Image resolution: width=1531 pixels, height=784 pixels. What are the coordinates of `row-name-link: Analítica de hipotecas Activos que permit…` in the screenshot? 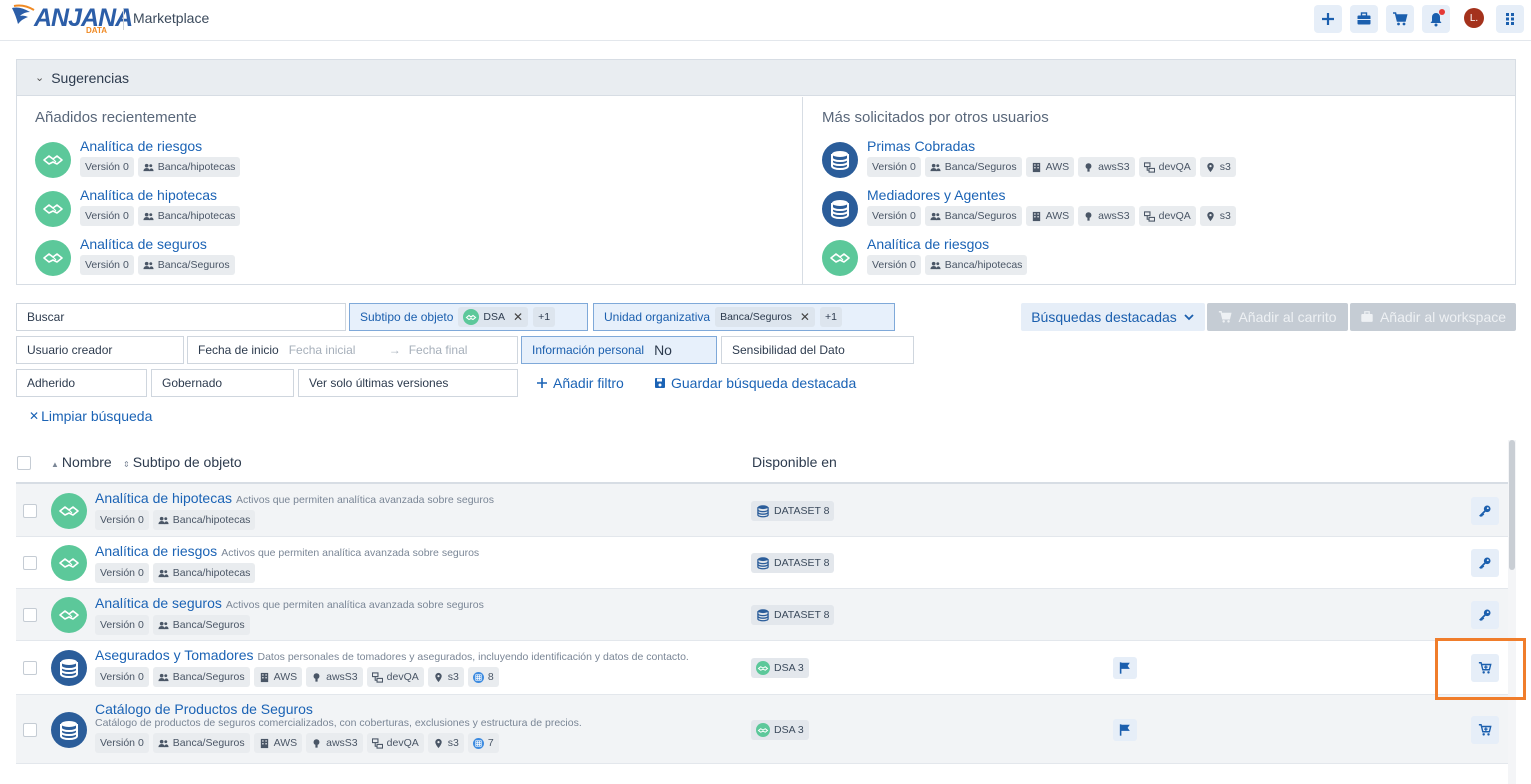 It's located at (294, 498).